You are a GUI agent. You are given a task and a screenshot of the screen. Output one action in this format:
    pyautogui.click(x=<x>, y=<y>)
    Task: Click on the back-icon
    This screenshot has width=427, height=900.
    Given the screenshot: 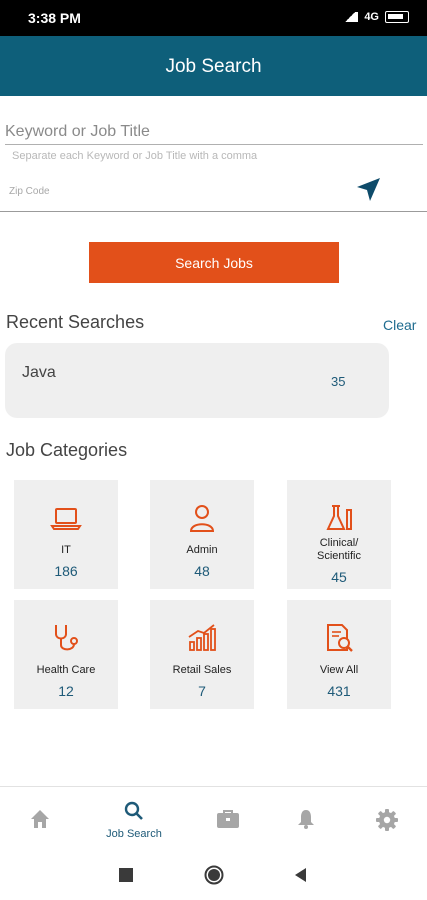 What is the action you would take?
    pyautogui.click(x=301, y=875)
    